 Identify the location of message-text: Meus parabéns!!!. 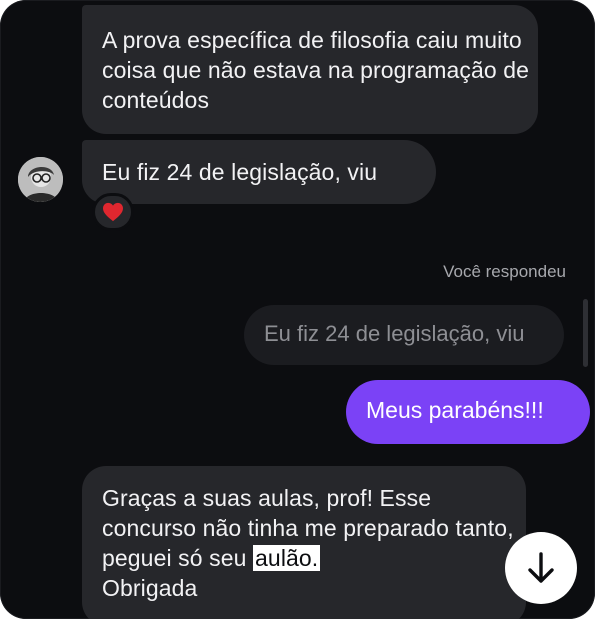
(455, 410).